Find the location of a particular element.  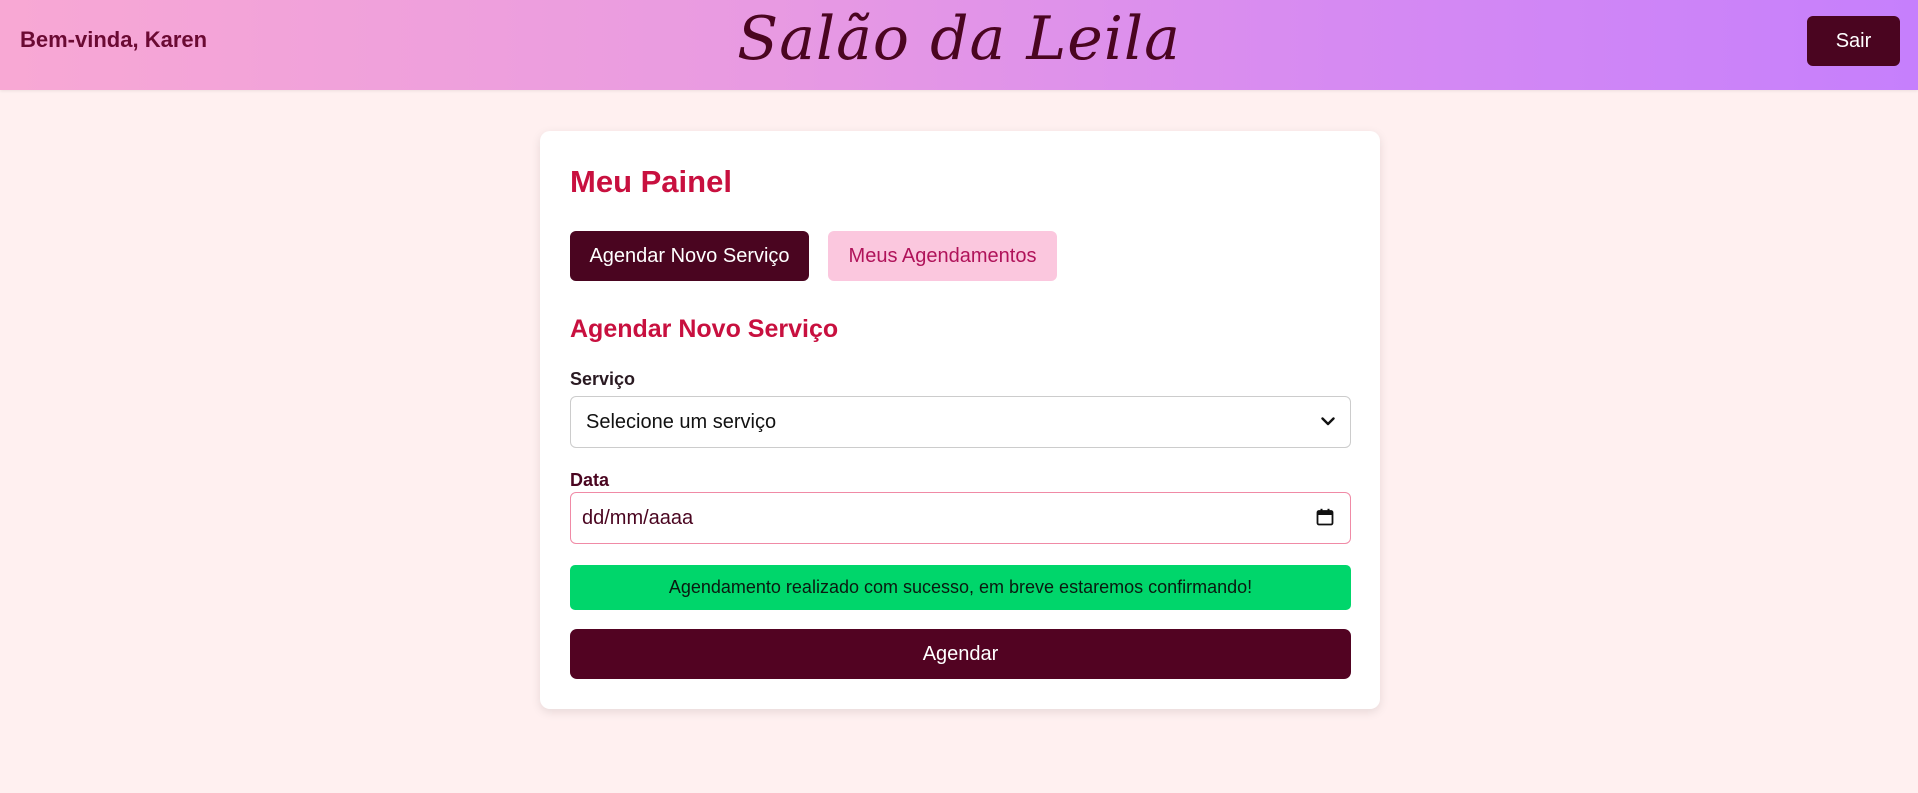

top-header: Bem-vinda, Karen Salão da Leila Sair is located at coordinates (959, 45).